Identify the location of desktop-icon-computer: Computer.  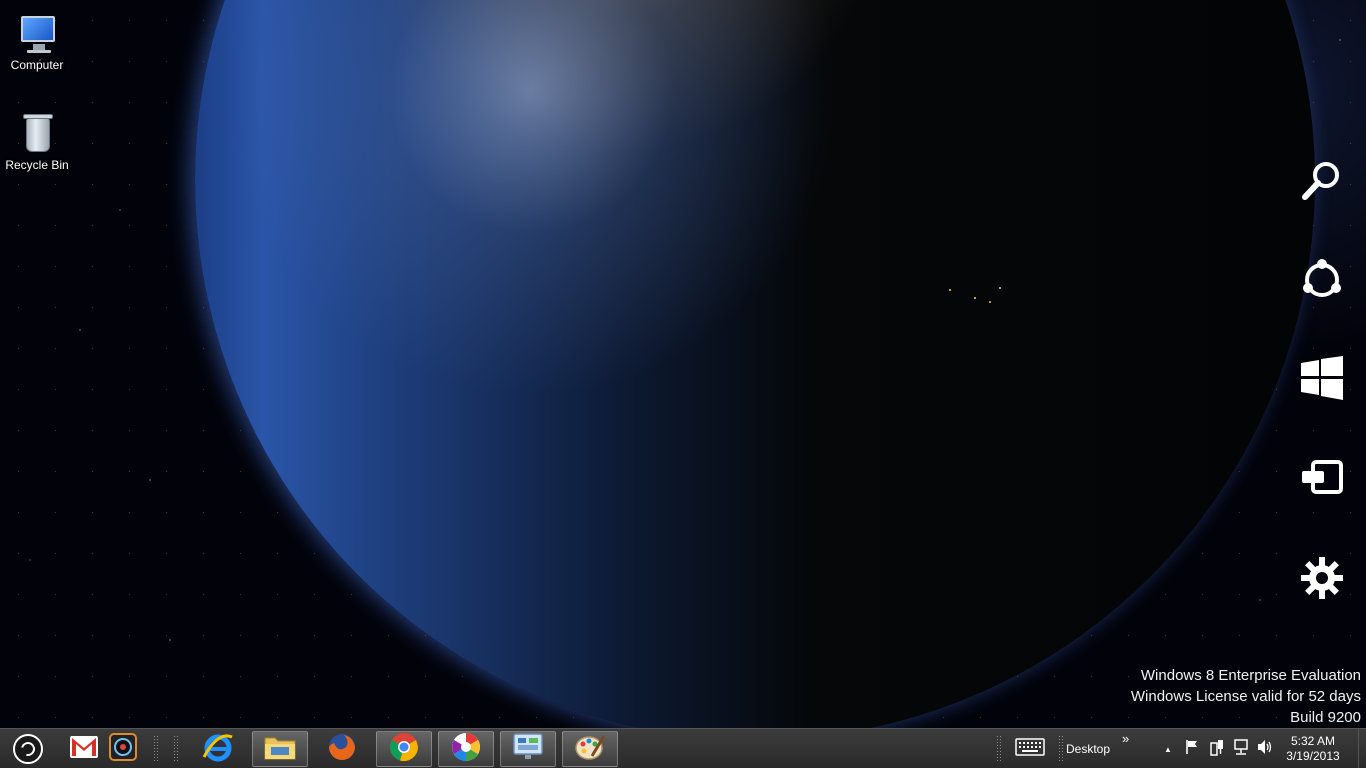
(37, 41).